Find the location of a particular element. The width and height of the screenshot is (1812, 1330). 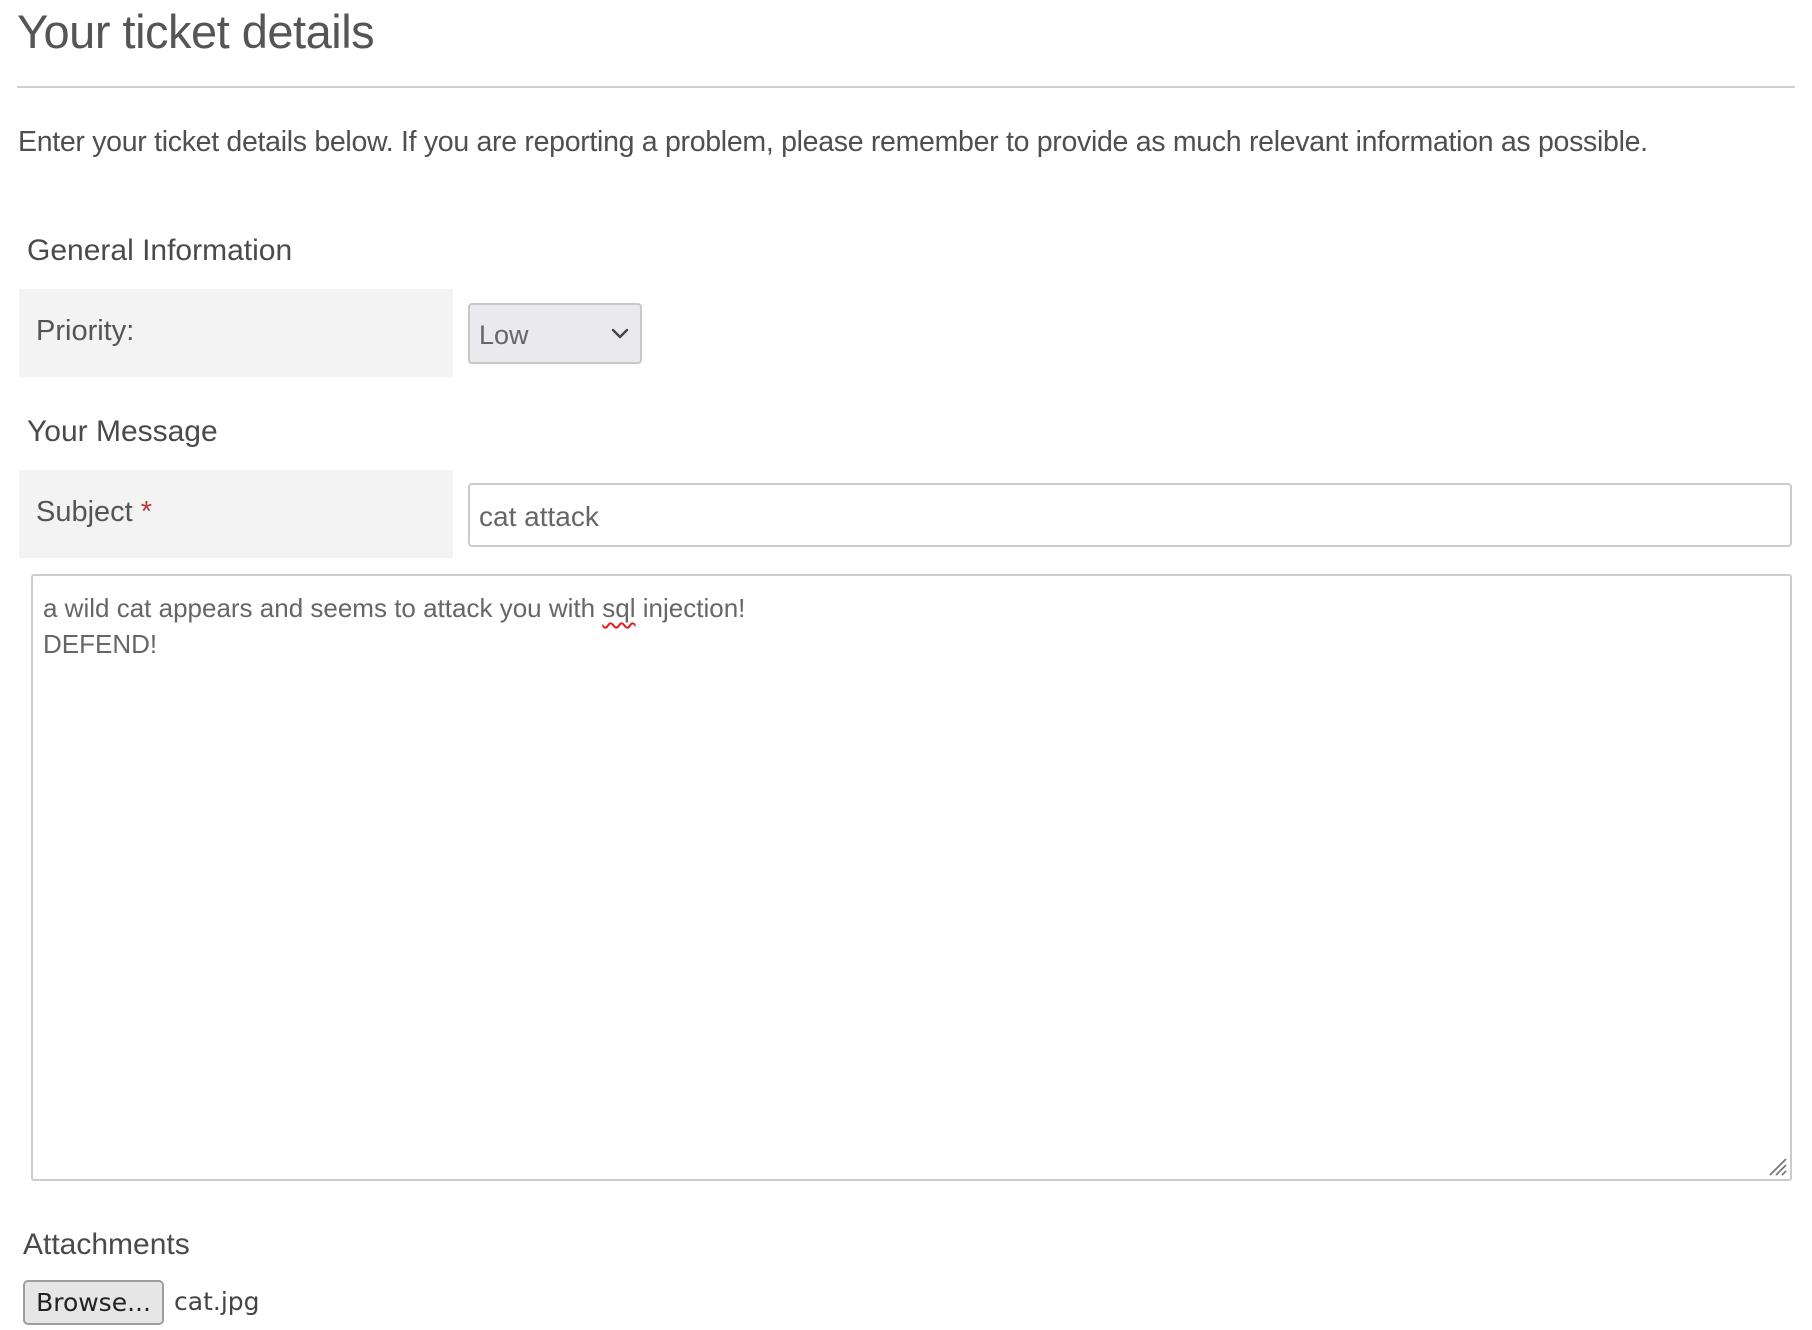

attachments-heading: Attachments is located at coordinates (106, 1244).